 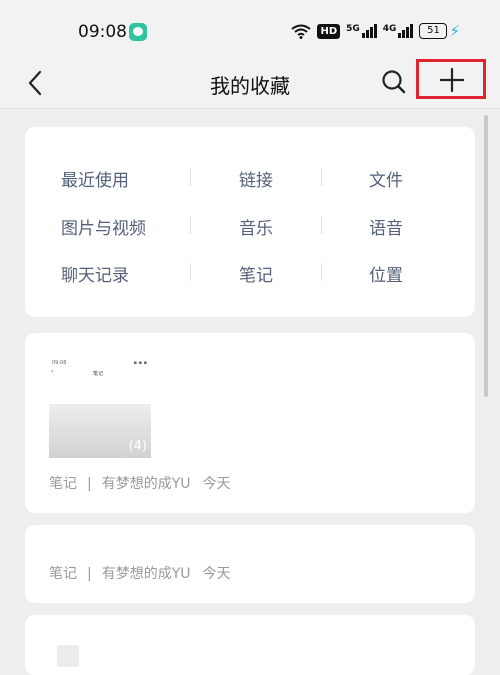 I want to click on battery-icon: 51, so click(x=433, y=31).